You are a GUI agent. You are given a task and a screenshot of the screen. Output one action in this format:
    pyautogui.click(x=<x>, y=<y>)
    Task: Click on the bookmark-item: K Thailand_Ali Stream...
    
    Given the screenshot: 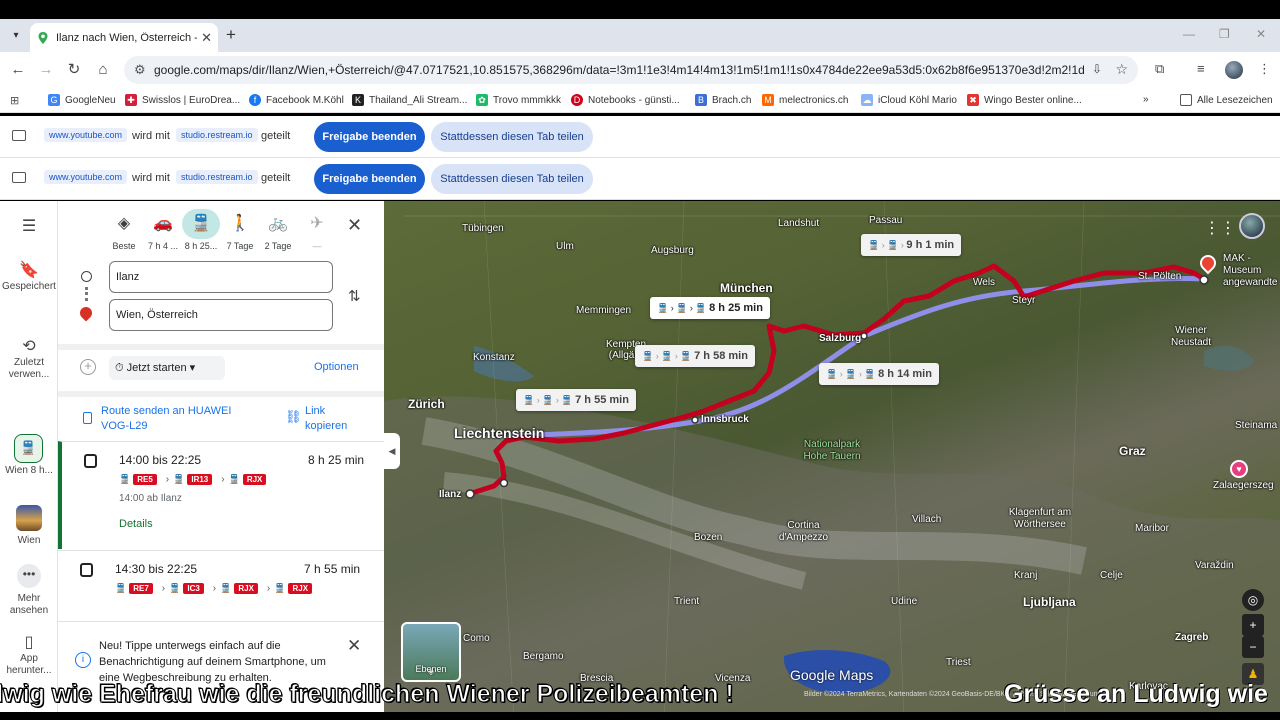 What is the action you would take?
    pyautogui.click(x=409, y=100)
    